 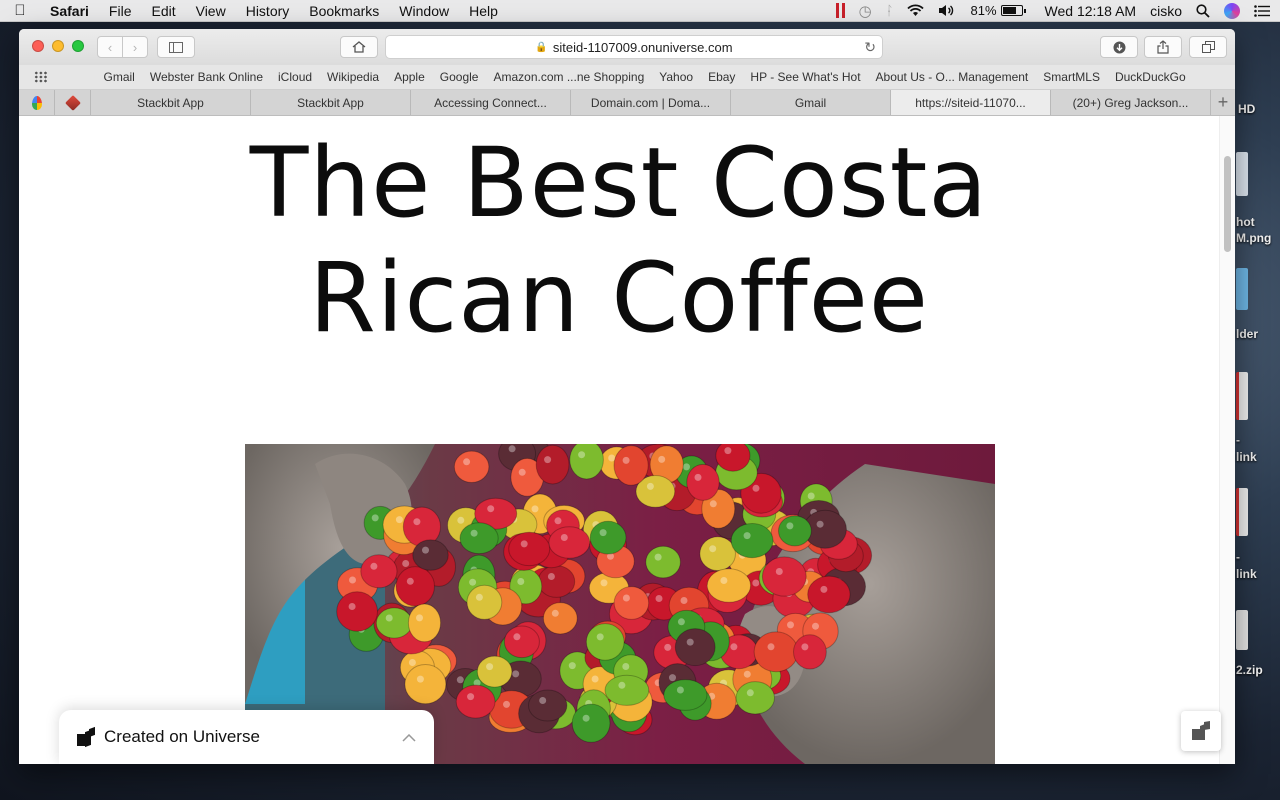 What do you see at coordinates (120, 11) in the screenshot?
I see `menu-file: File` at bounding box center [120, 11].